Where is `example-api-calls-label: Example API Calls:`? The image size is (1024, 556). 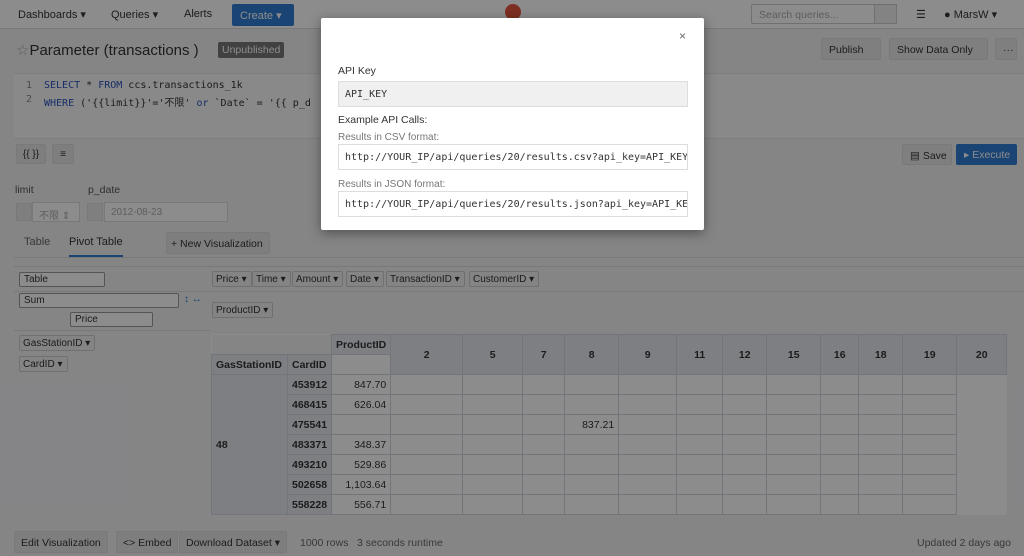
example-api-calls-label: Example API Calls: is located at coordinates (383, 120).